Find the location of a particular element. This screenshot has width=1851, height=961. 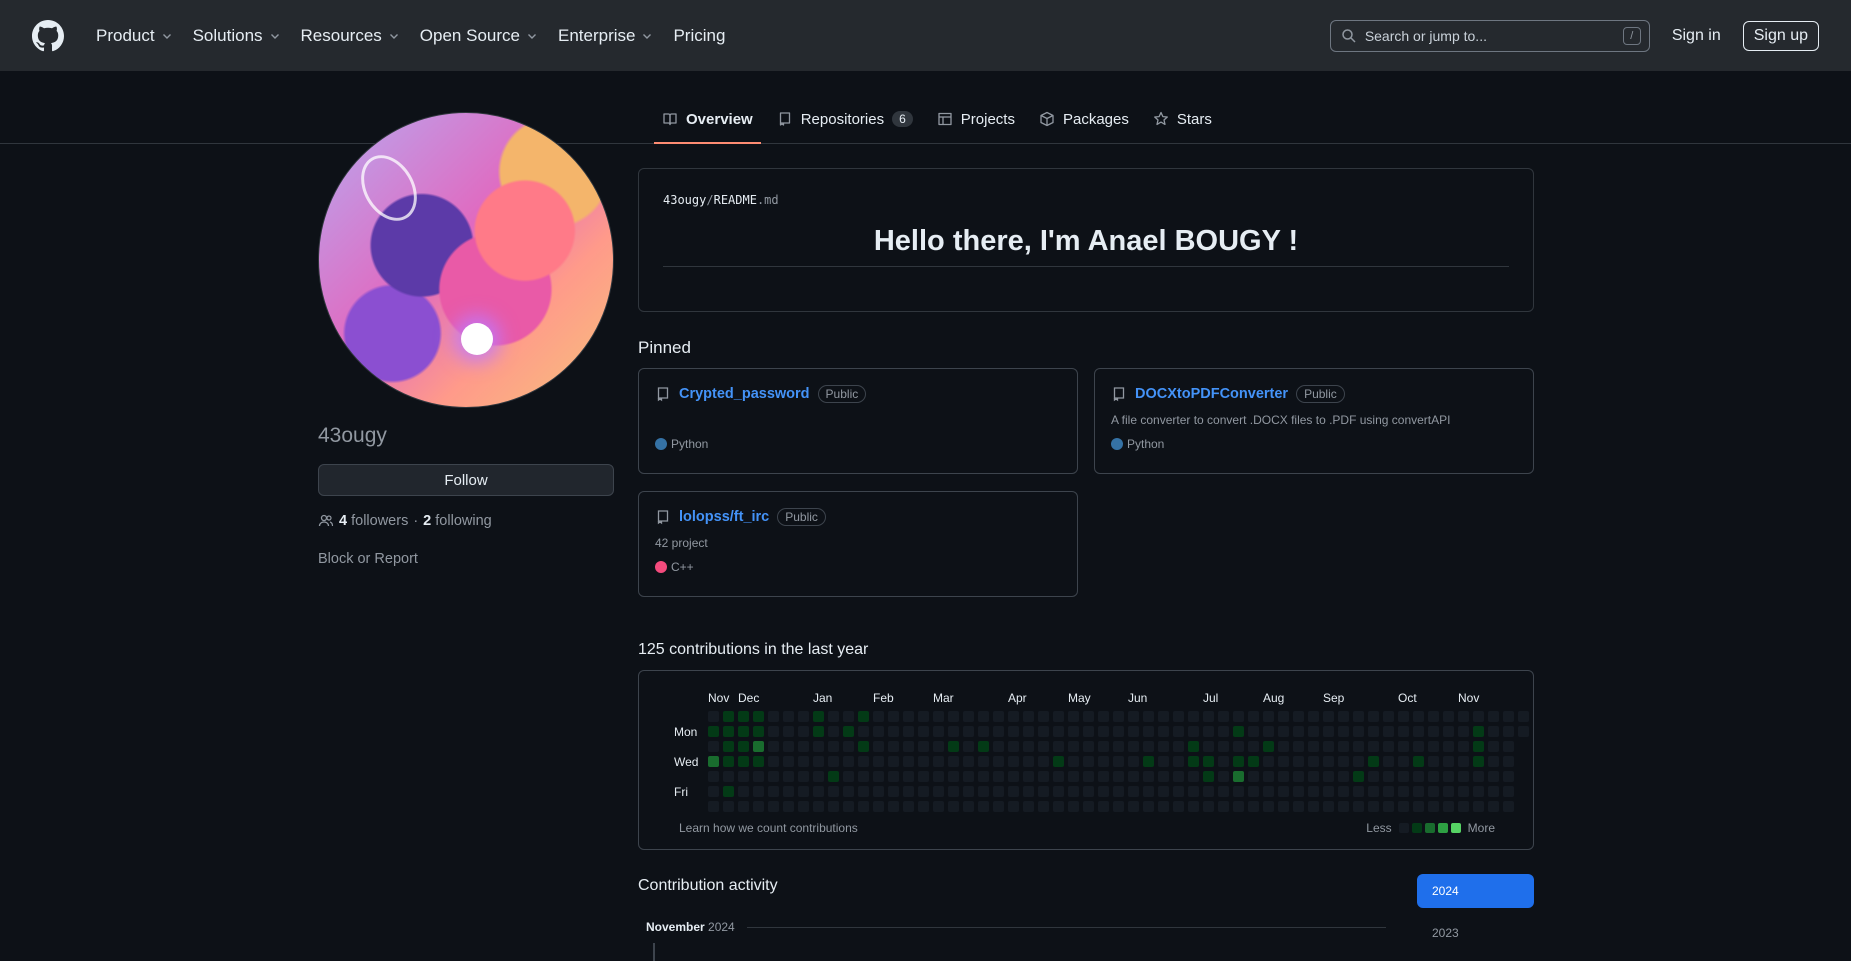

tab-overview: Overview is located at coordinates (707, 122).